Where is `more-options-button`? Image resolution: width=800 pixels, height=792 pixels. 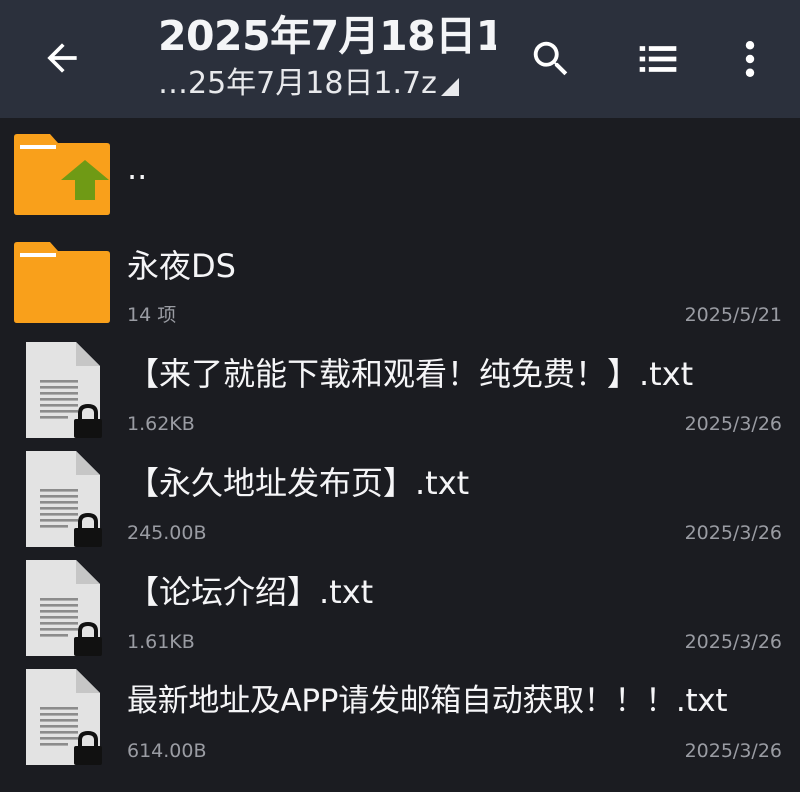 more-options-button is located at coordinates (750, 59).